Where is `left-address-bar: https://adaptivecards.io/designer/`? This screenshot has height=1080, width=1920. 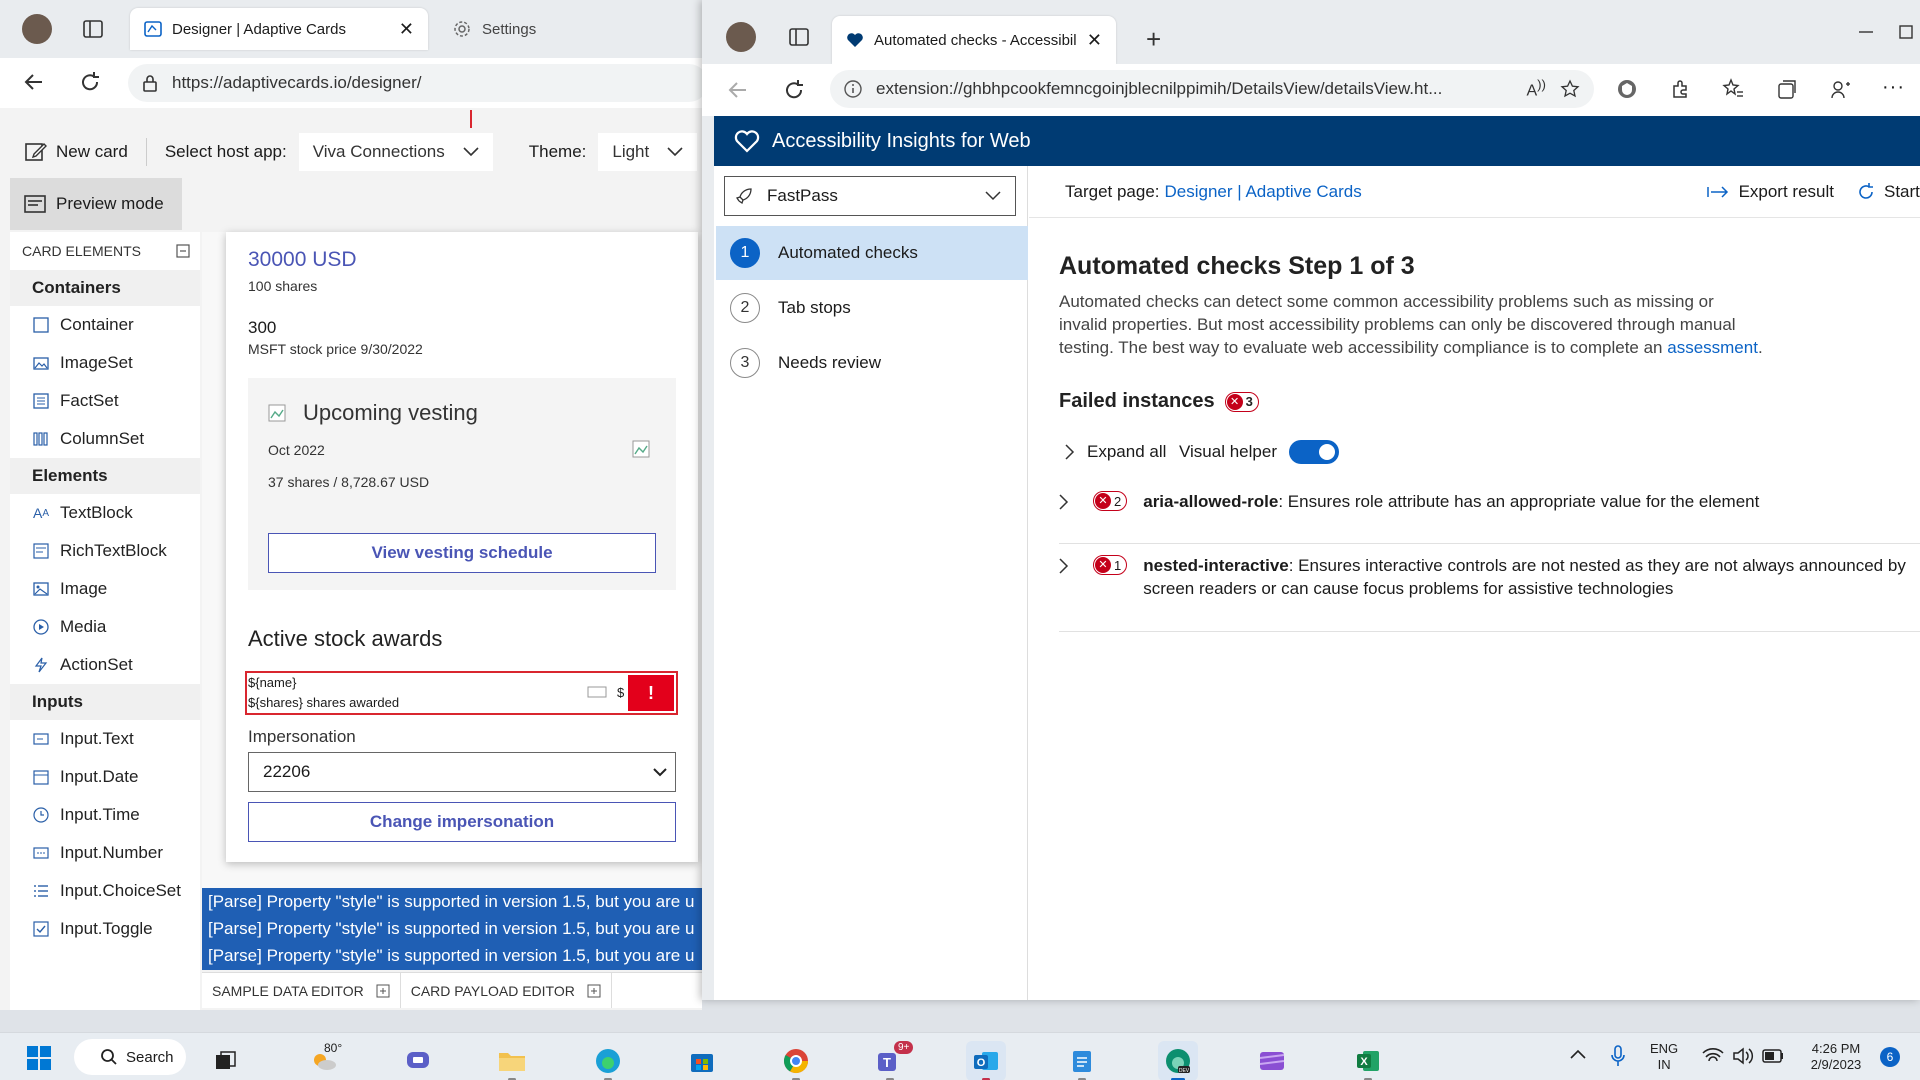
left-address-bar: https://adaptivecards.io/designer/ is located at coordinates (415, 83).